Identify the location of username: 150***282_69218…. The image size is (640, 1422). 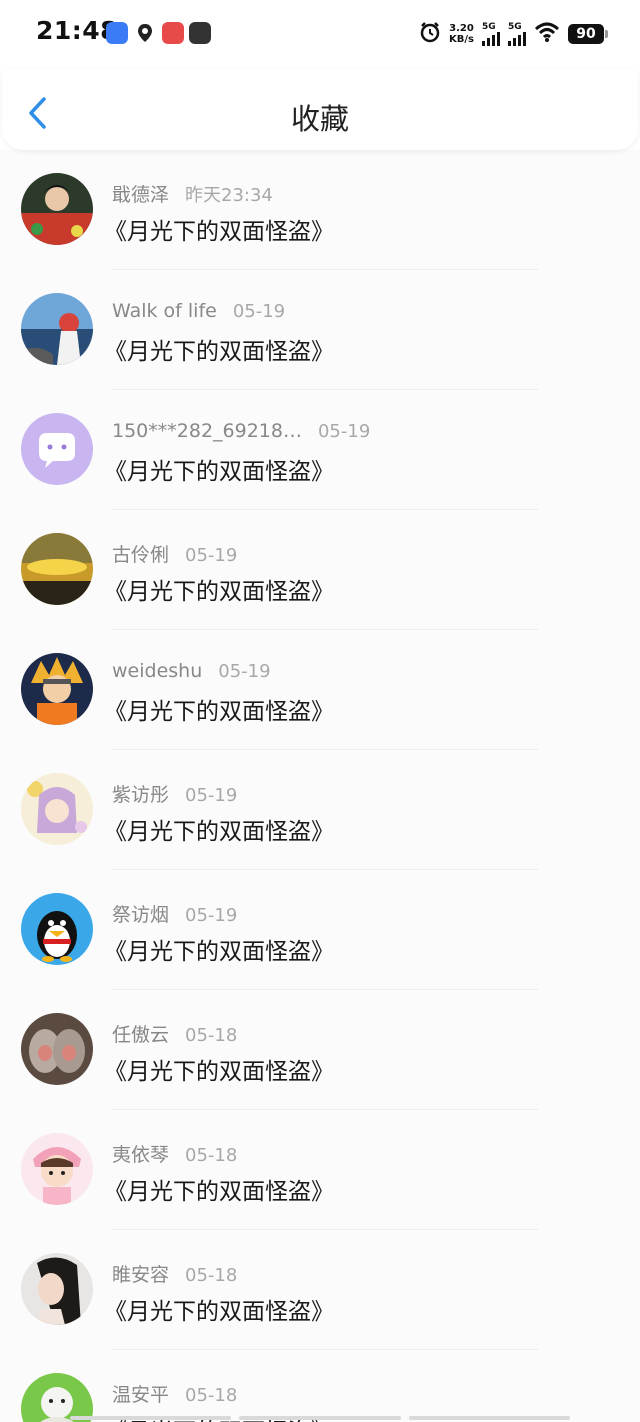
(207, 431).